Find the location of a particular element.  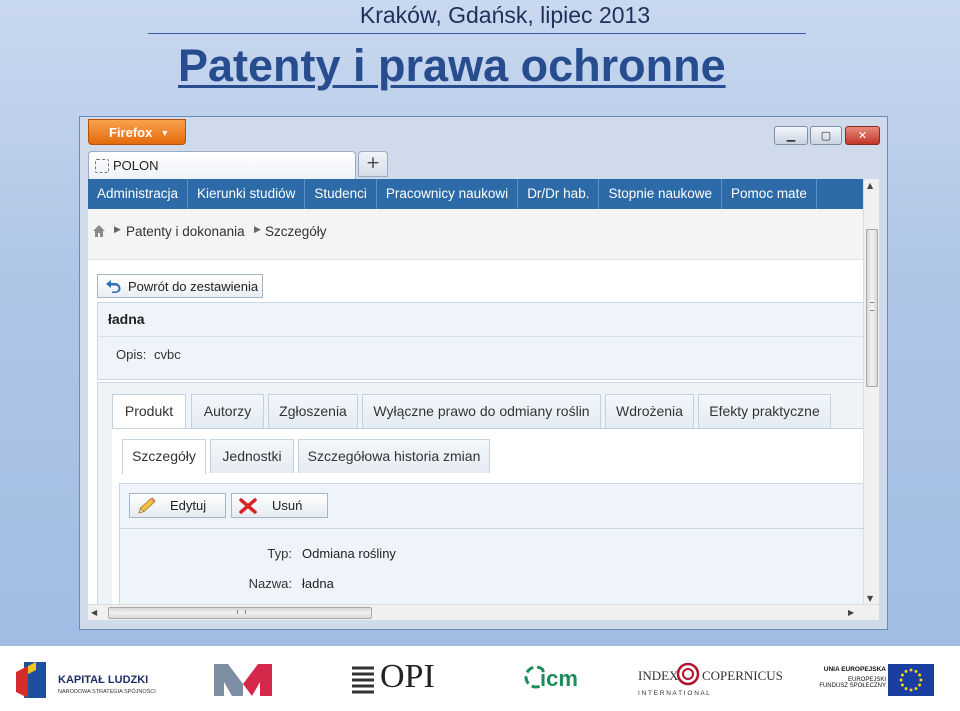

record-title: ładna is located at coordinates (126, 319).